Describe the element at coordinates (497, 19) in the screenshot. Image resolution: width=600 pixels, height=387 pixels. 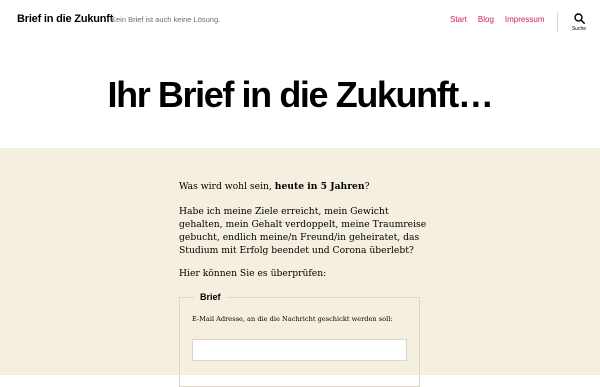
I see `primary-nav: Start Blog Impressum` at that location.